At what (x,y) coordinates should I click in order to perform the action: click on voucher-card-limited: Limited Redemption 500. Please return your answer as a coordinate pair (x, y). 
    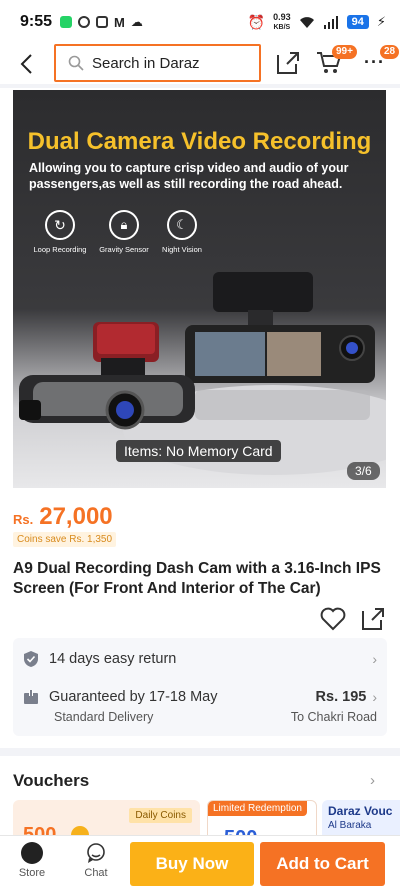
    Looking at the image, I should click on (262, 820).